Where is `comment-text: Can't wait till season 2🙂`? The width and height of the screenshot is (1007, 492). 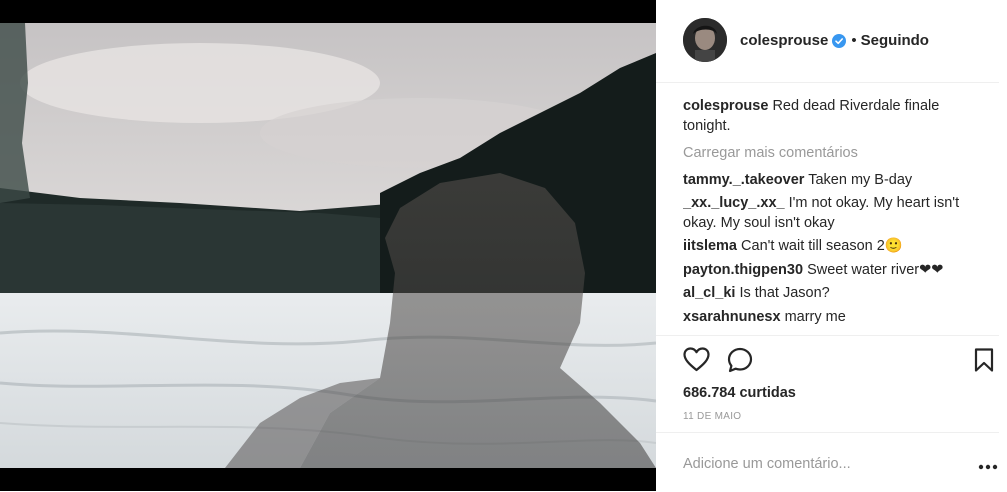 comment-text: Can't wait till season 2🙂 is located at coordinates (822, 246).